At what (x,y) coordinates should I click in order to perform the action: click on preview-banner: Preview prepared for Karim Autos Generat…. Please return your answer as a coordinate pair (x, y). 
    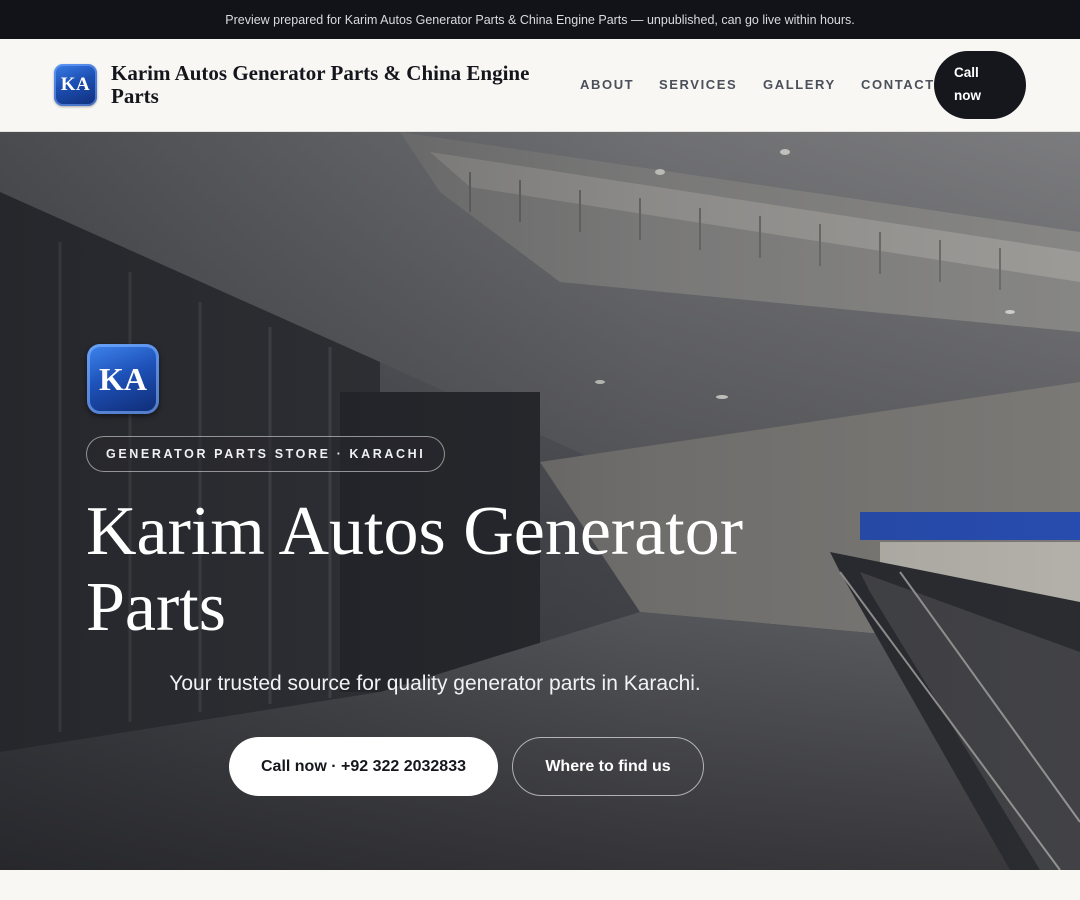
    Looking at the image, I should click on (540, 19).